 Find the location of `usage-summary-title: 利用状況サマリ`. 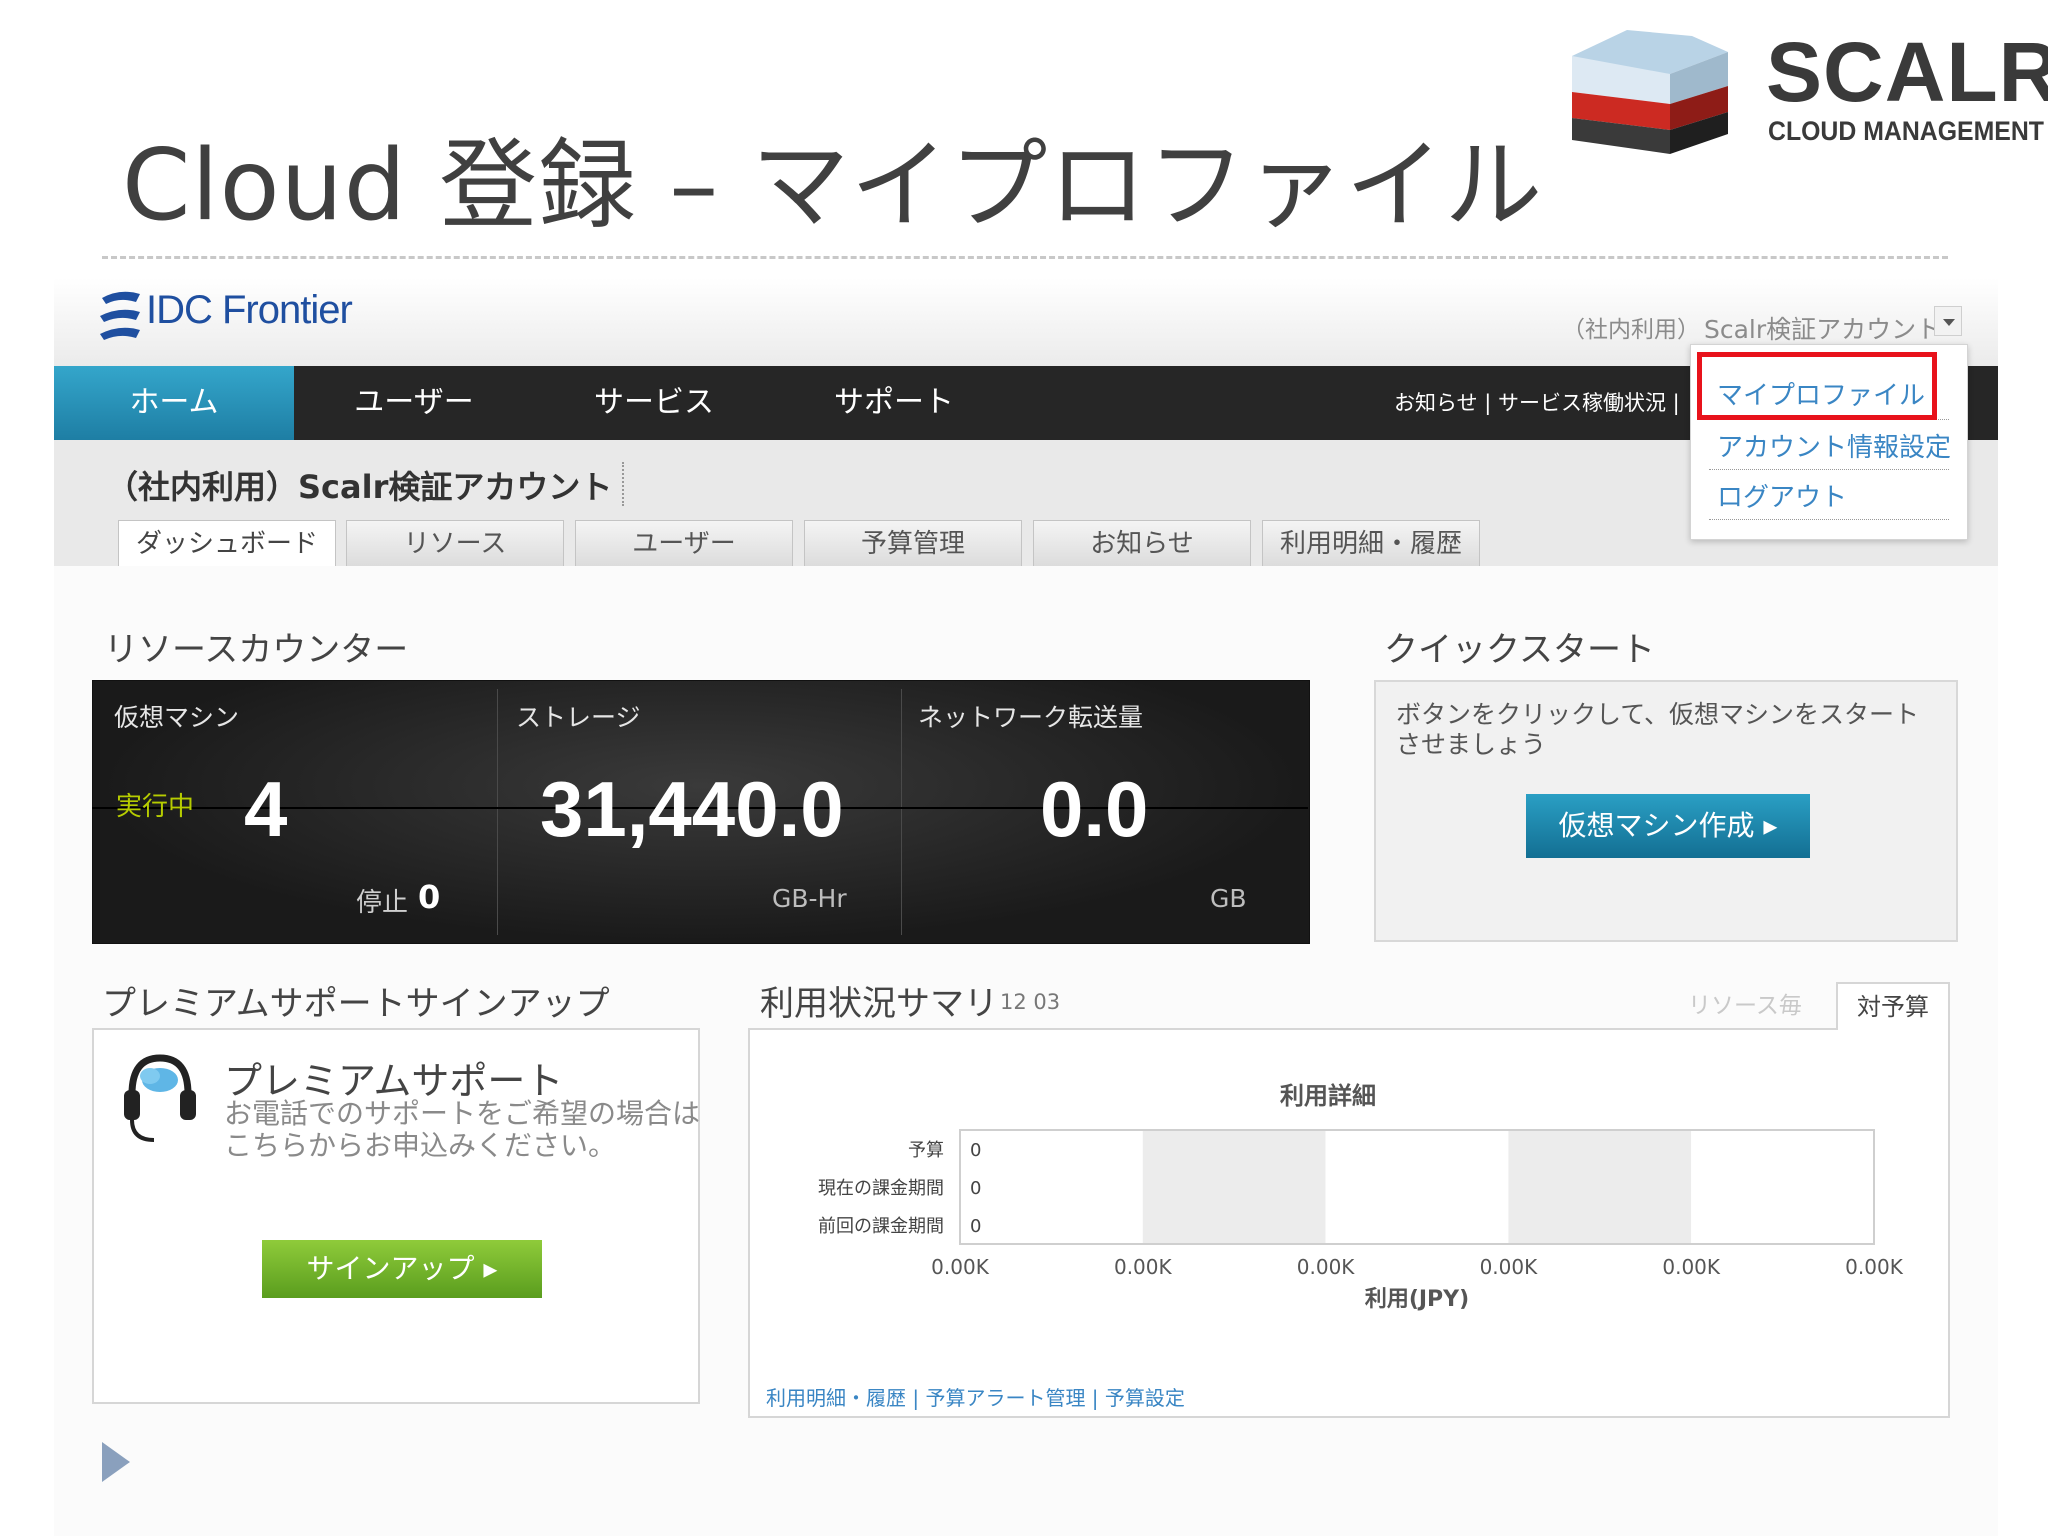

usage-summary-title: 利用状況サマリ is located at coordinates (879, 1004).